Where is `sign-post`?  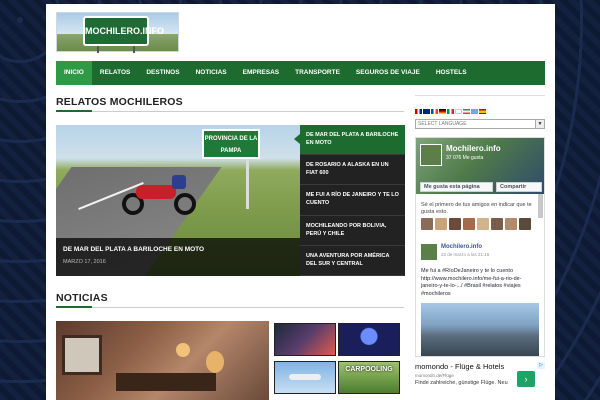
sign-post is located at coordinates (247, 184).